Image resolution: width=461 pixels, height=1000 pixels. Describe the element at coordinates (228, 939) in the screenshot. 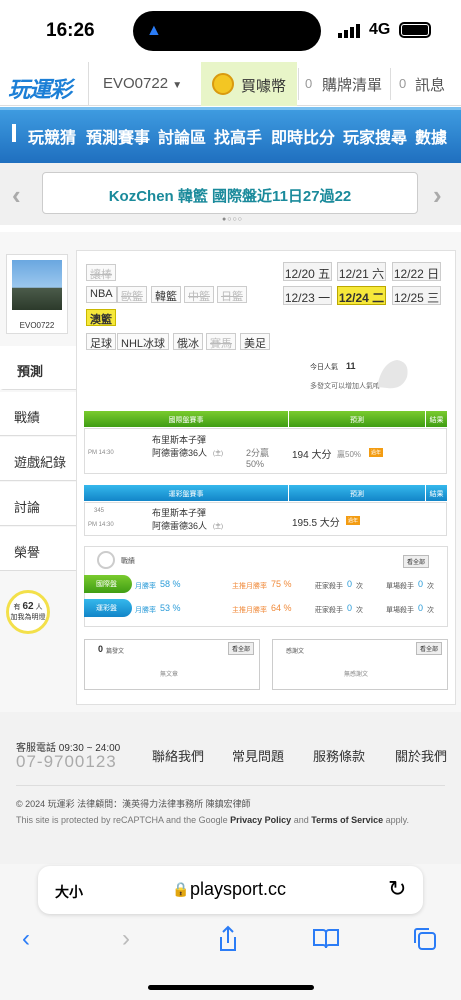

I see `share-icon` at that location.